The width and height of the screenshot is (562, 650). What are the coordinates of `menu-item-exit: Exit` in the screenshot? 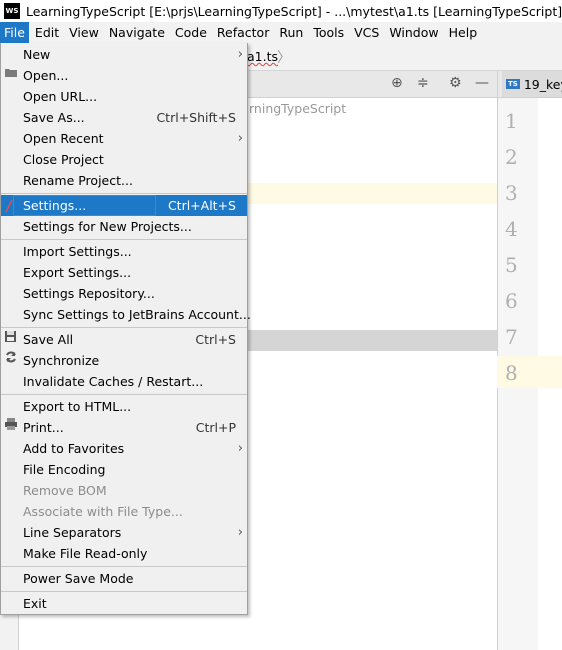 It's located at (124, 603).